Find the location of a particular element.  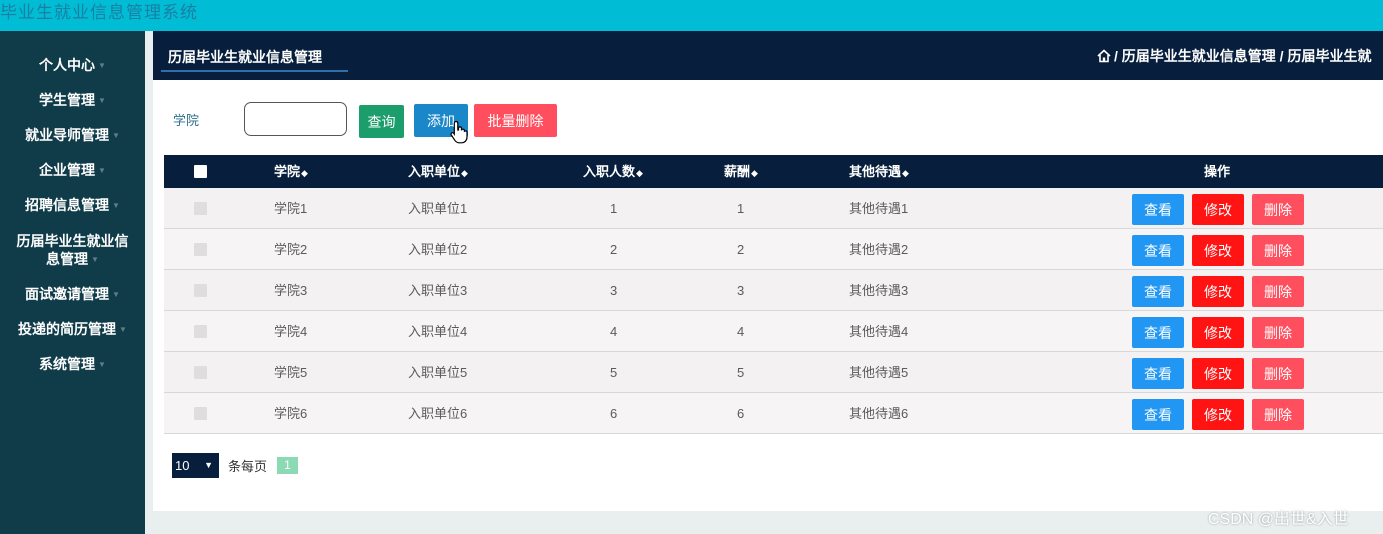

column-header-employer: 入职单位◆ is located at coordinates (438, 171).